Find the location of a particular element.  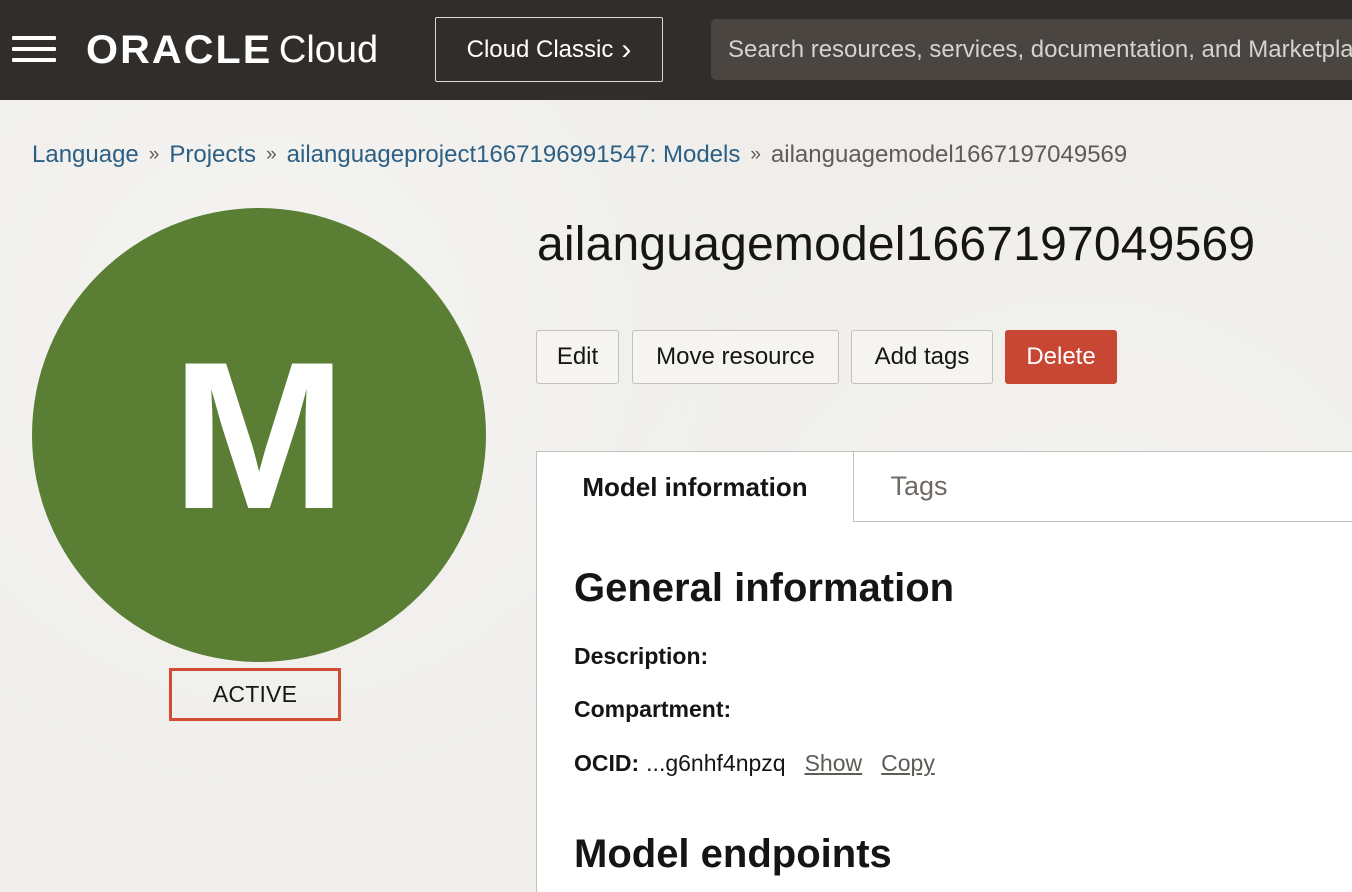

ocid-label: OCID: is located at coordinates (607, 763).